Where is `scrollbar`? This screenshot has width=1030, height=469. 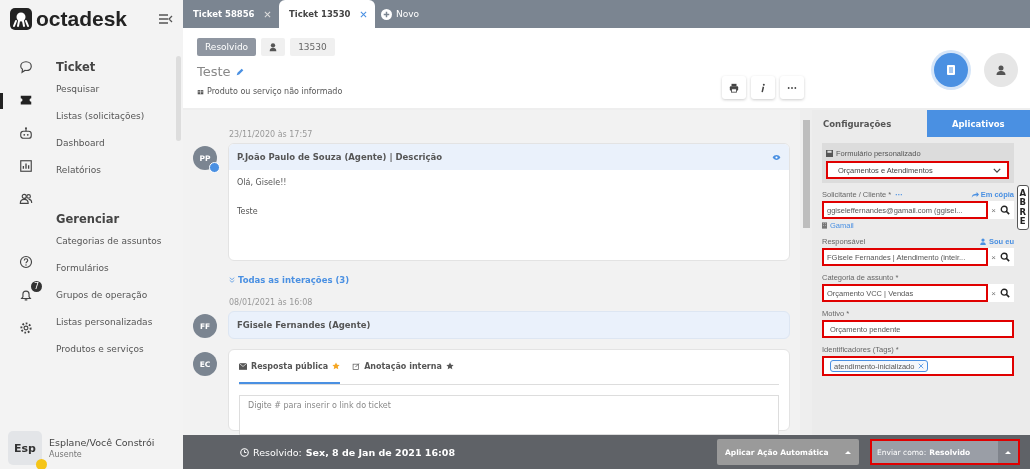 scrollbar is located at coordinates (806, 272).